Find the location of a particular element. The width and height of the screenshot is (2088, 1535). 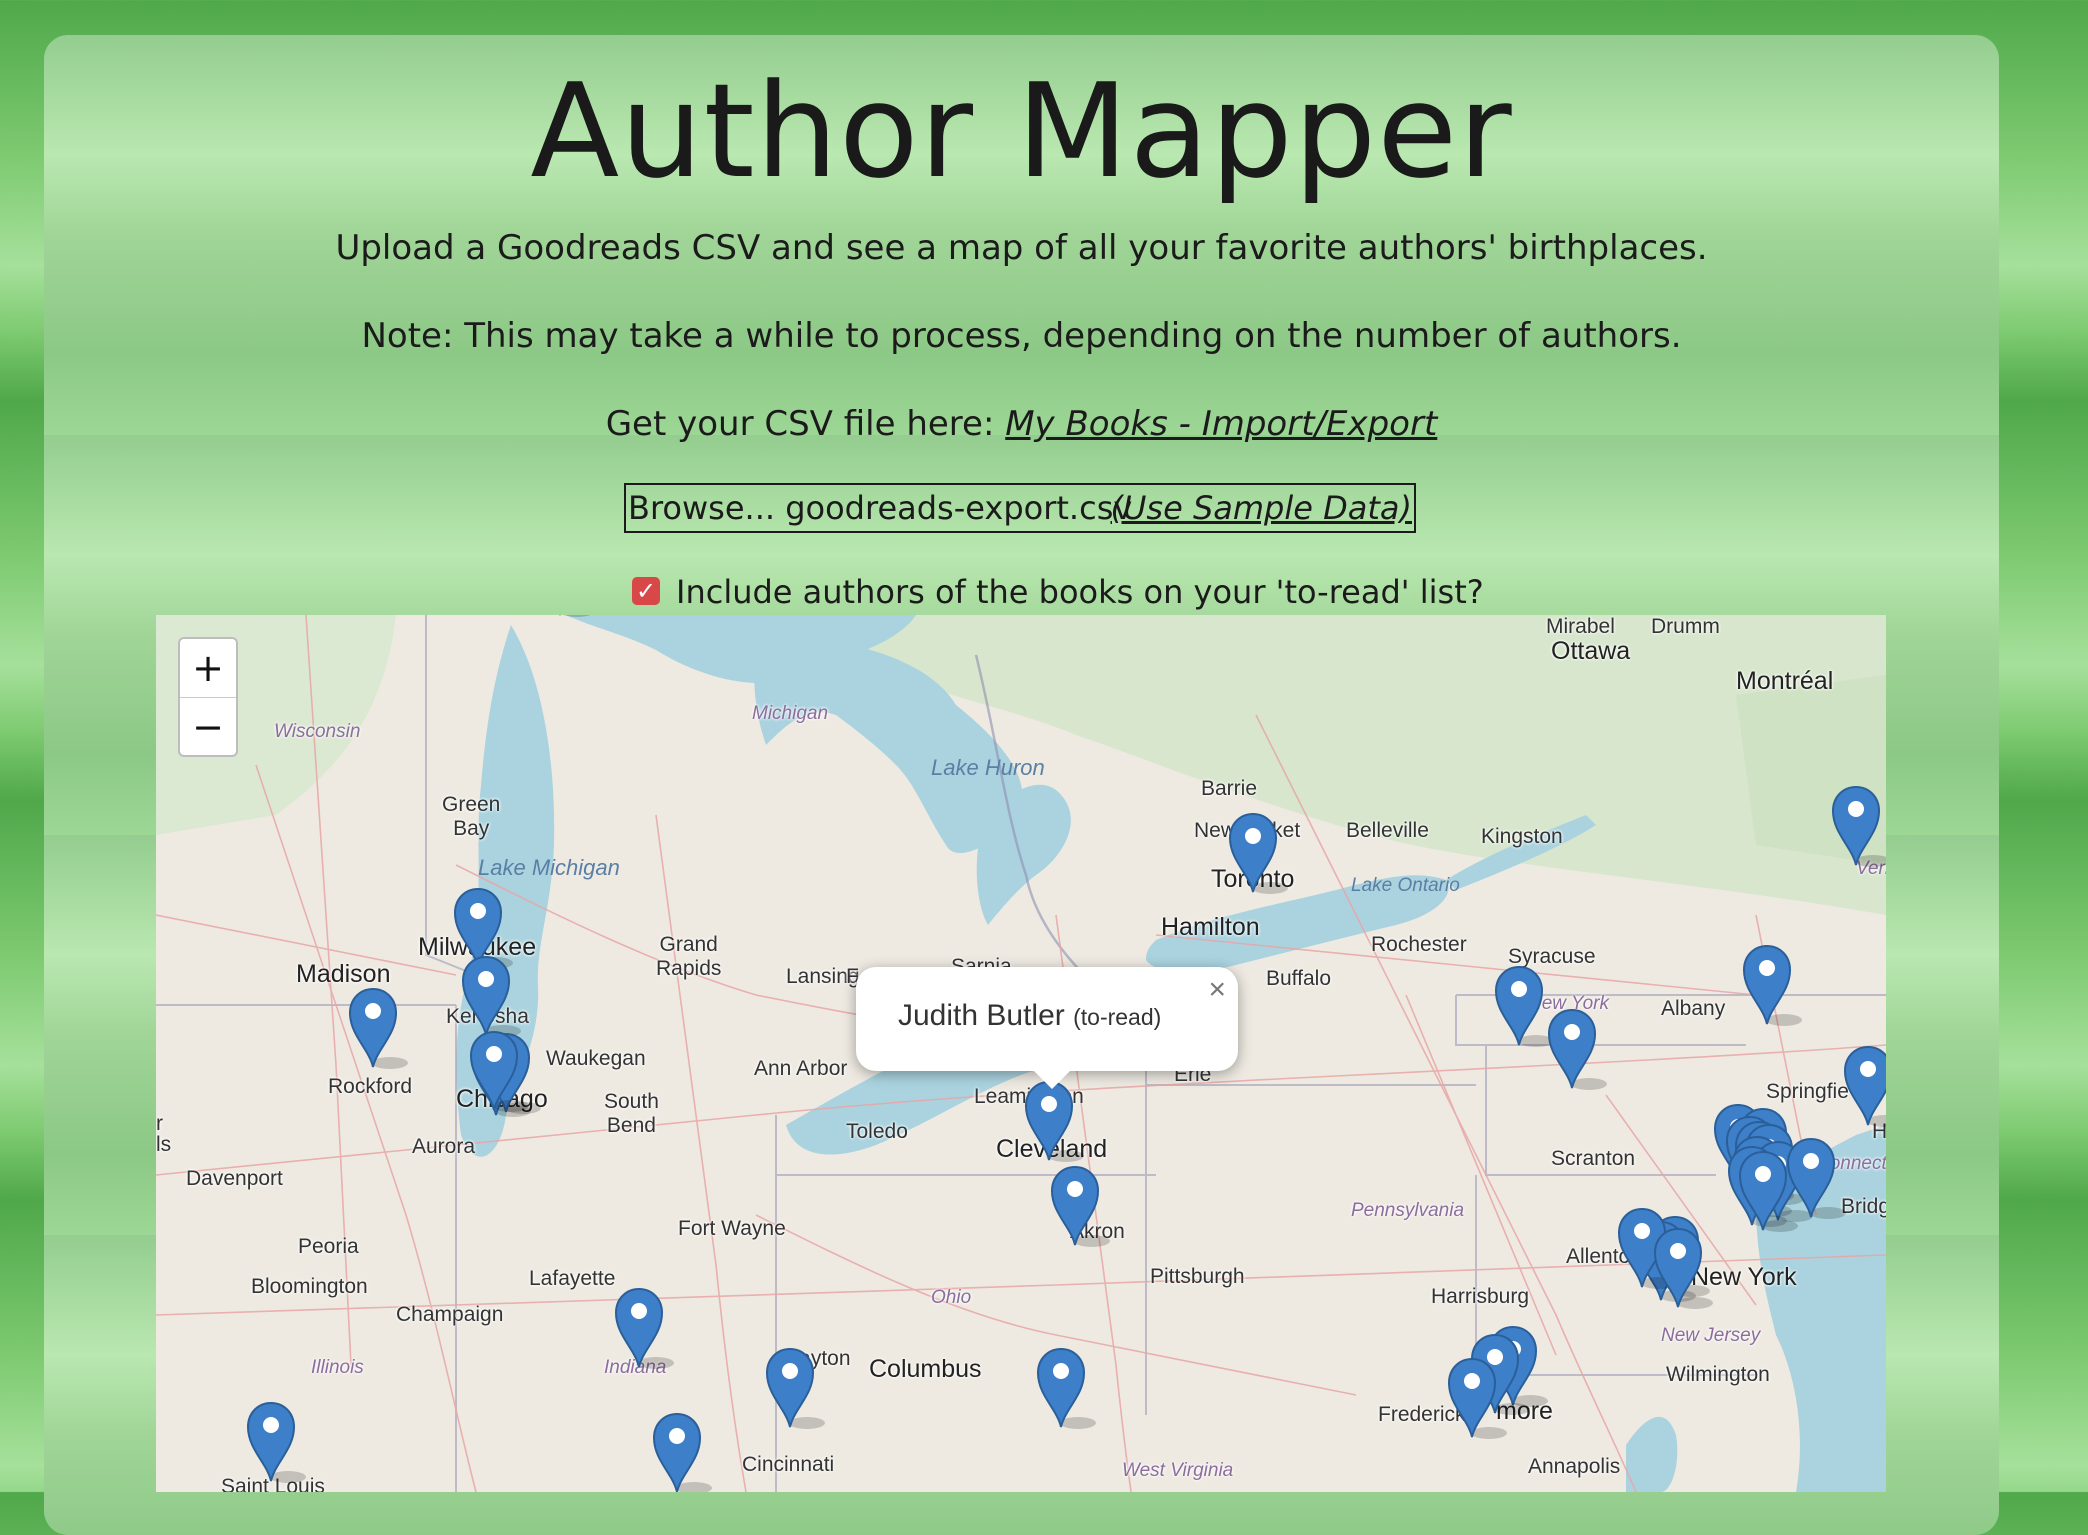

label-annapolis: Annapolis is located at coordinates (1574, 1466).